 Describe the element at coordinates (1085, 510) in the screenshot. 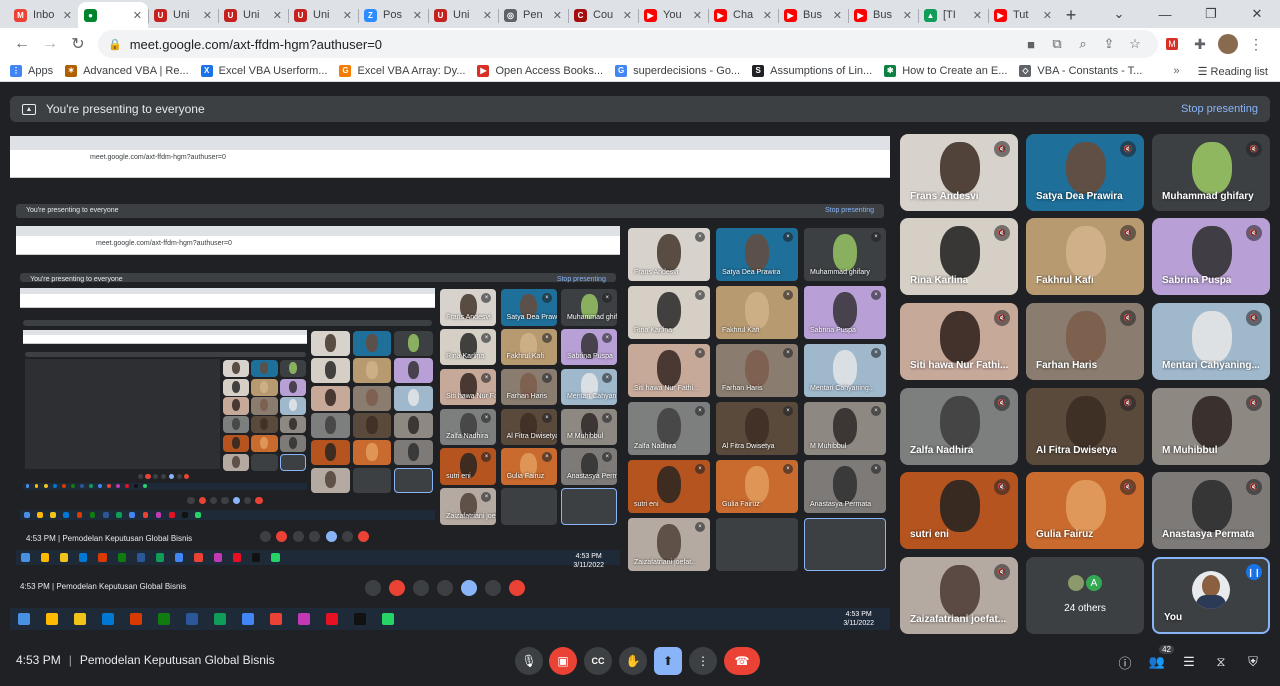

I see `participant-tile: 🔇 Gulia Fairuz` at that location.